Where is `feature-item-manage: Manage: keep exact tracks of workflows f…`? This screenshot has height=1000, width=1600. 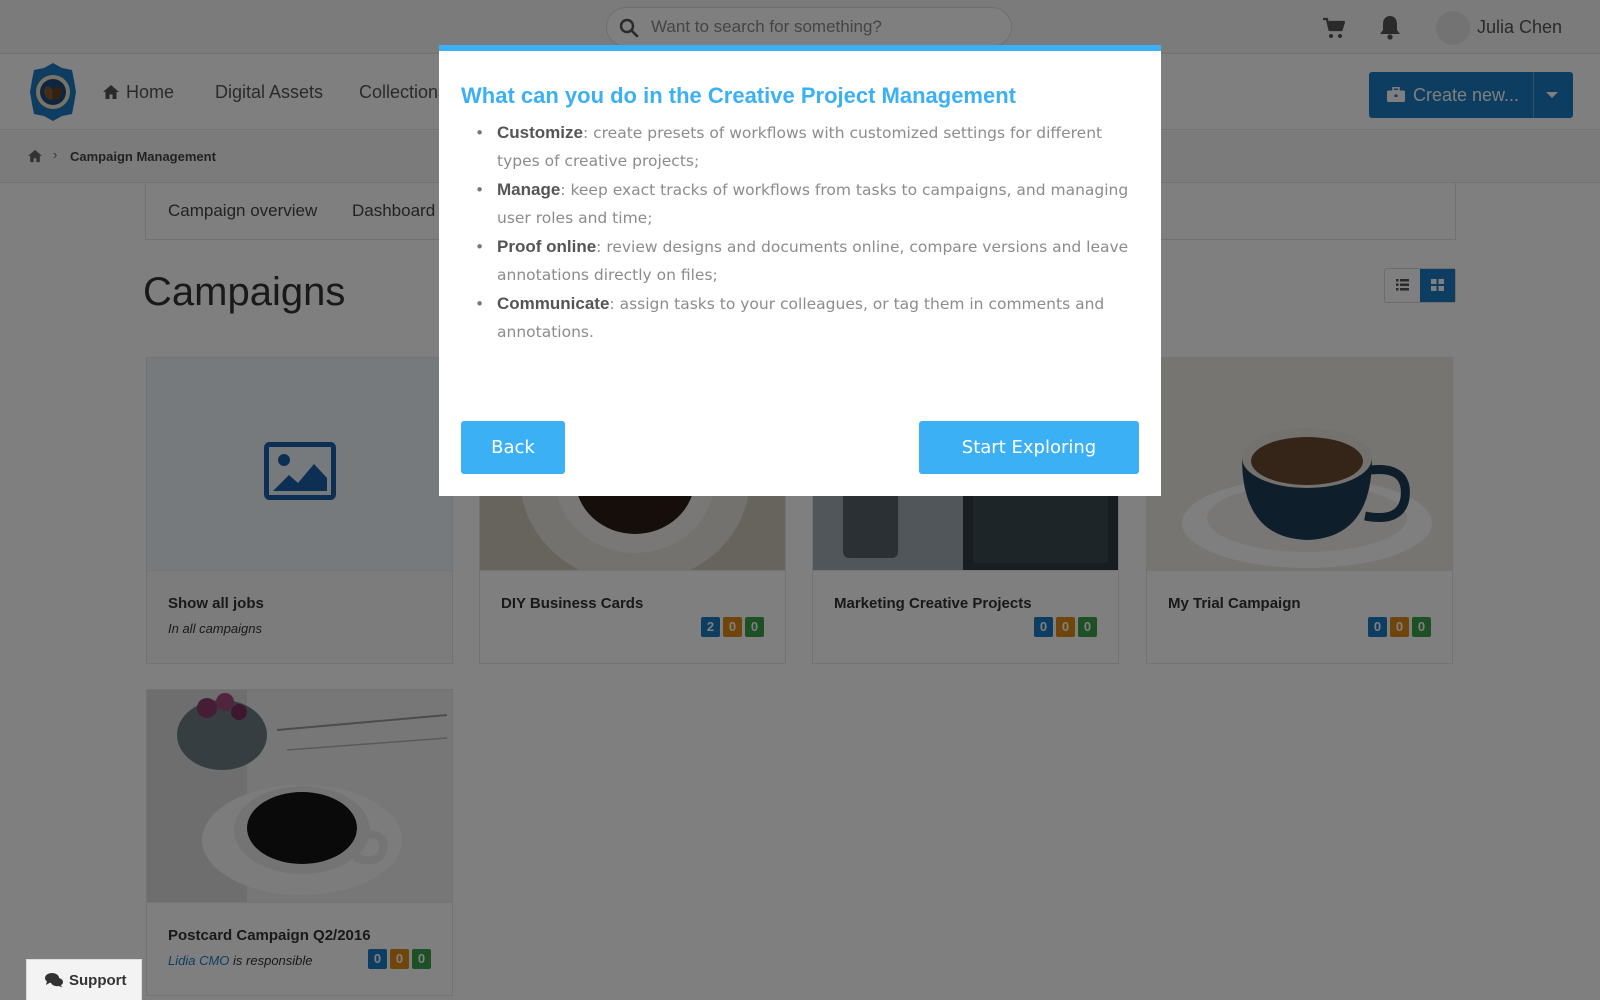
feature-item-manage: Manage: keep exact tracks of workflows f… is located at coordinates (806, 204).